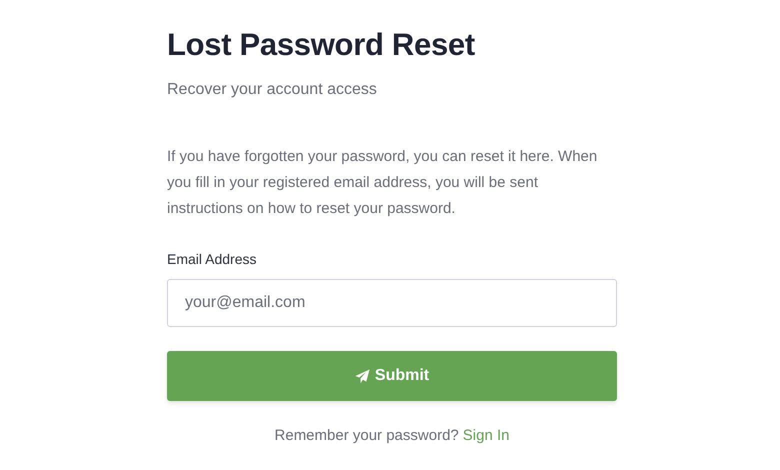  What do you see at coordinates (362, 376) in the screenshot?
I see `paper-plane-icon` at bounding box center [362, 376].